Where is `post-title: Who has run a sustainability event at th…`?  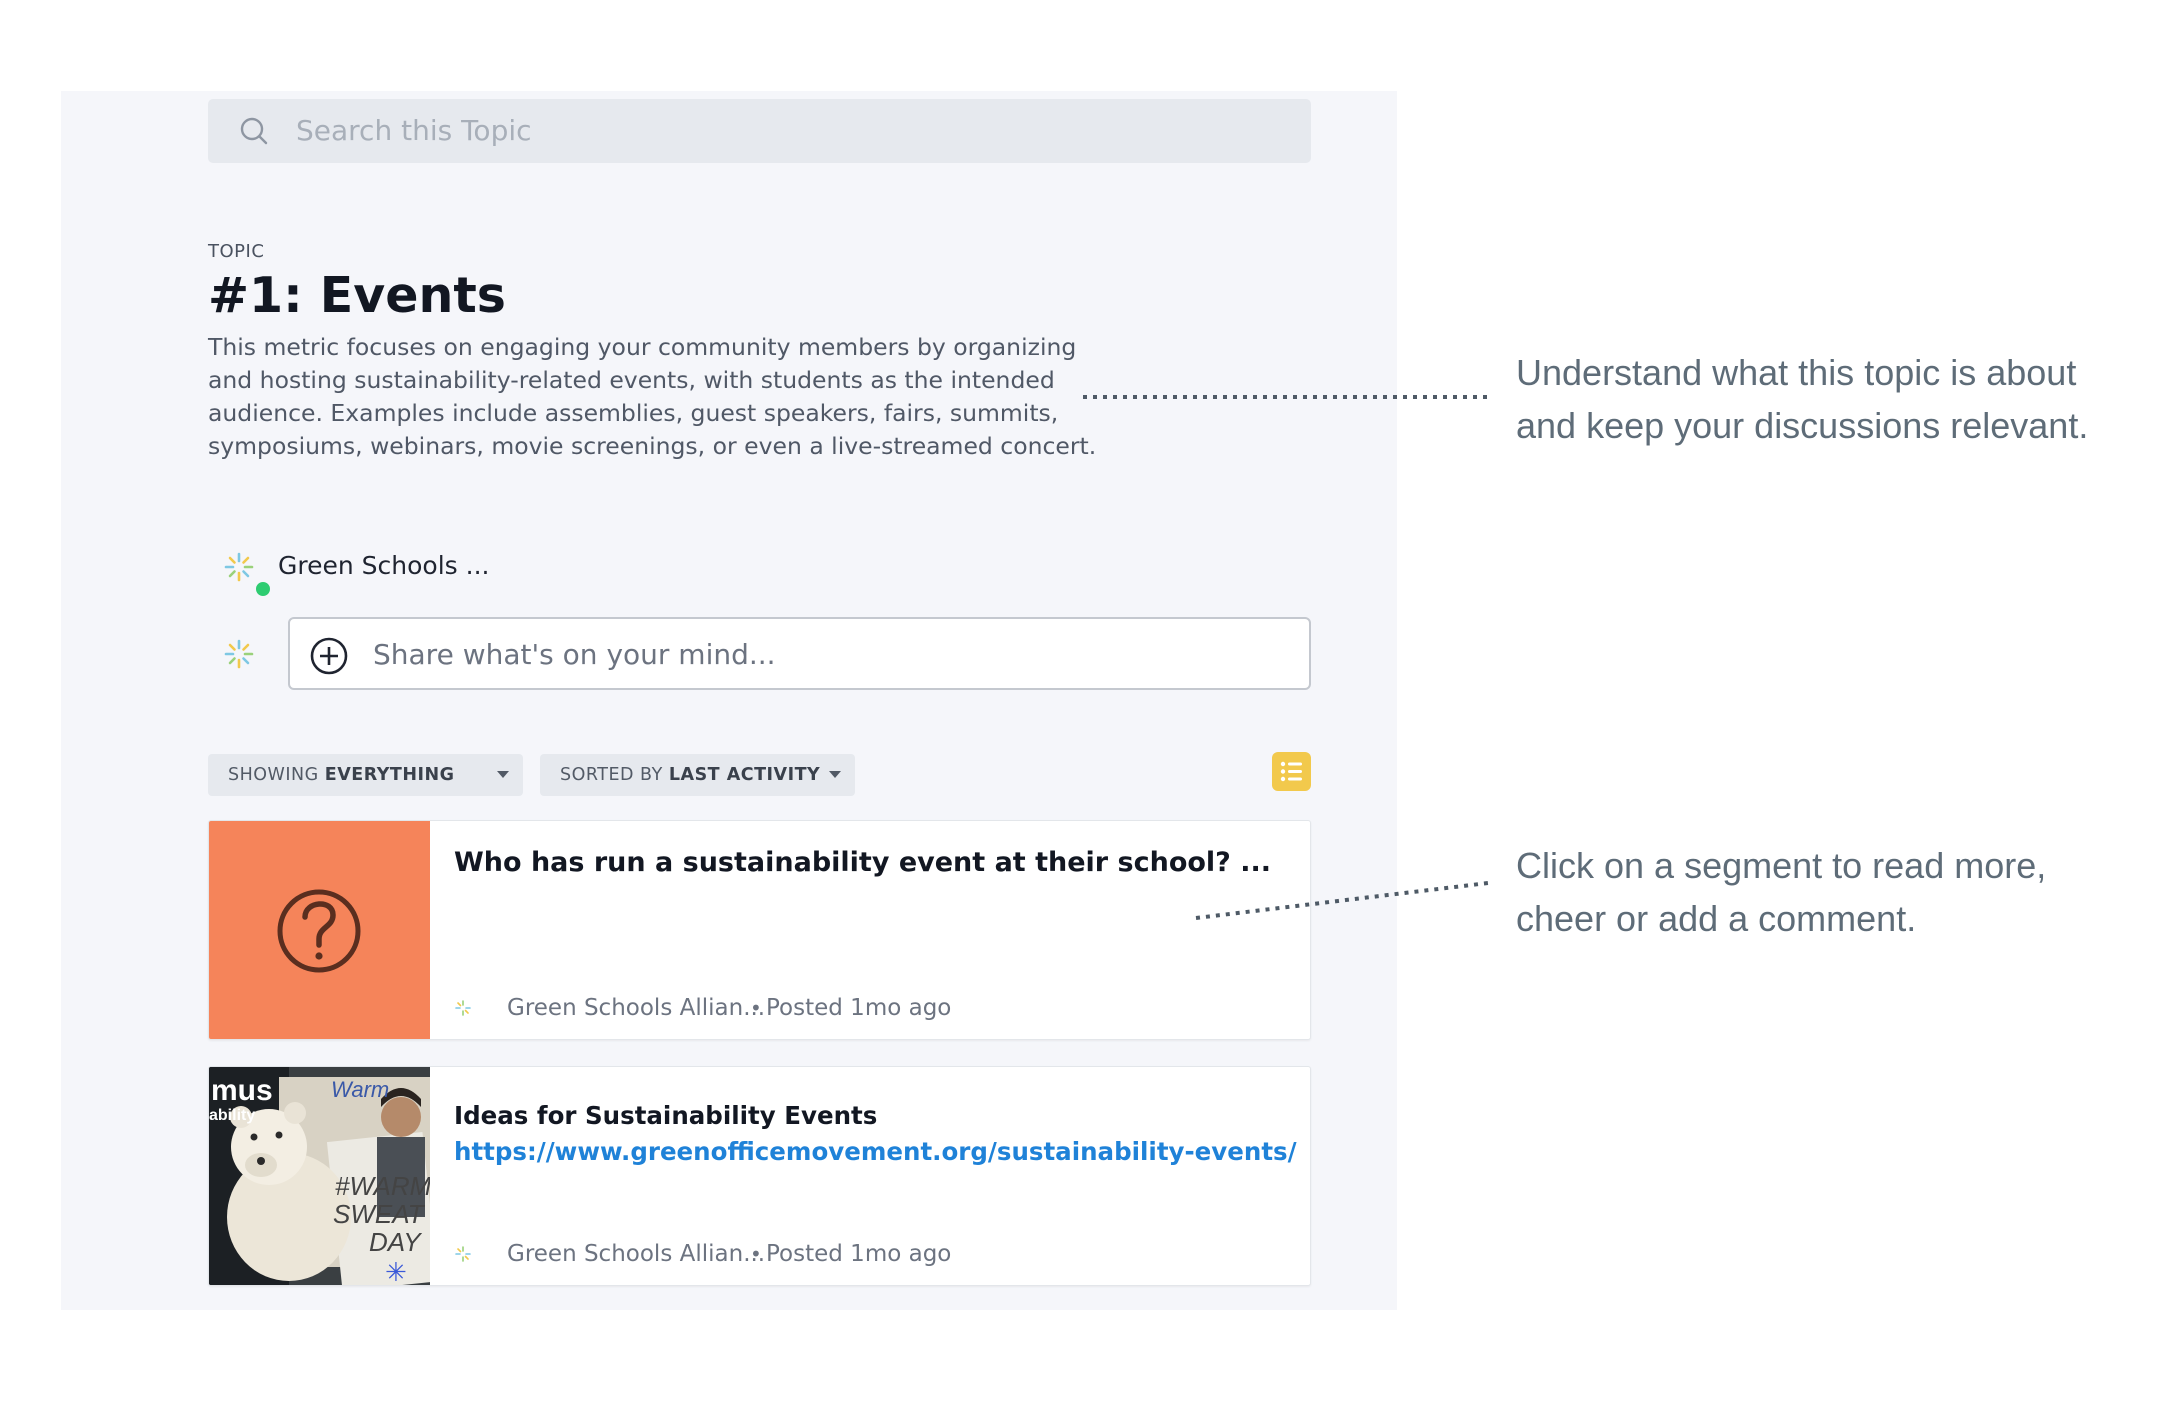
post-title: Who has run a sustainability event at th… is located at coordinates (862, 863).